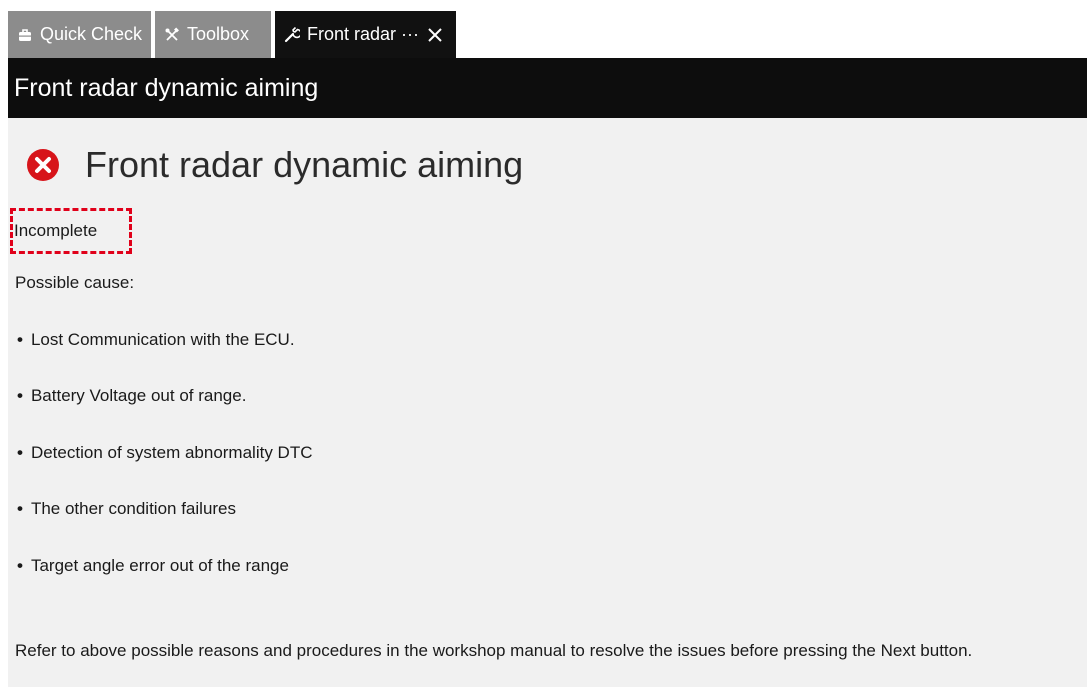  I want to click on cause-text: Battery Voltage out of range., so click(138, 395).